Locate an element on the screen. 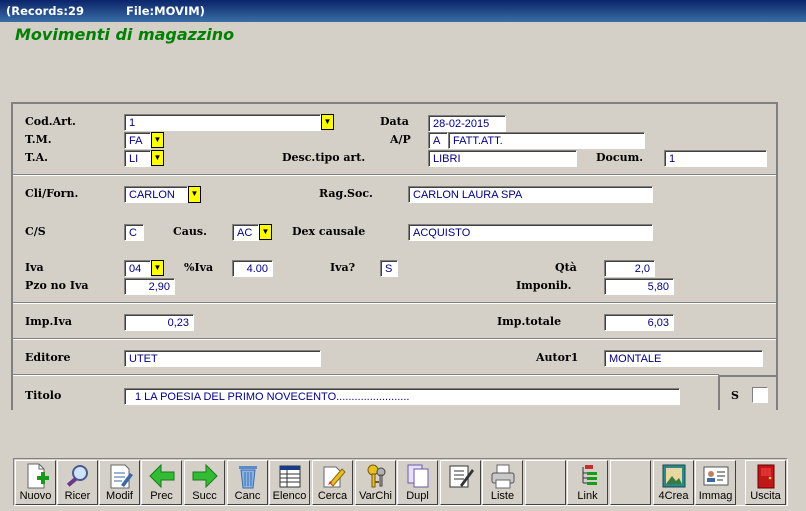 This screenshot has height=511, width=806. pzo-no-iva-label: Pzo no Iva is located at coordinates (57, 285).